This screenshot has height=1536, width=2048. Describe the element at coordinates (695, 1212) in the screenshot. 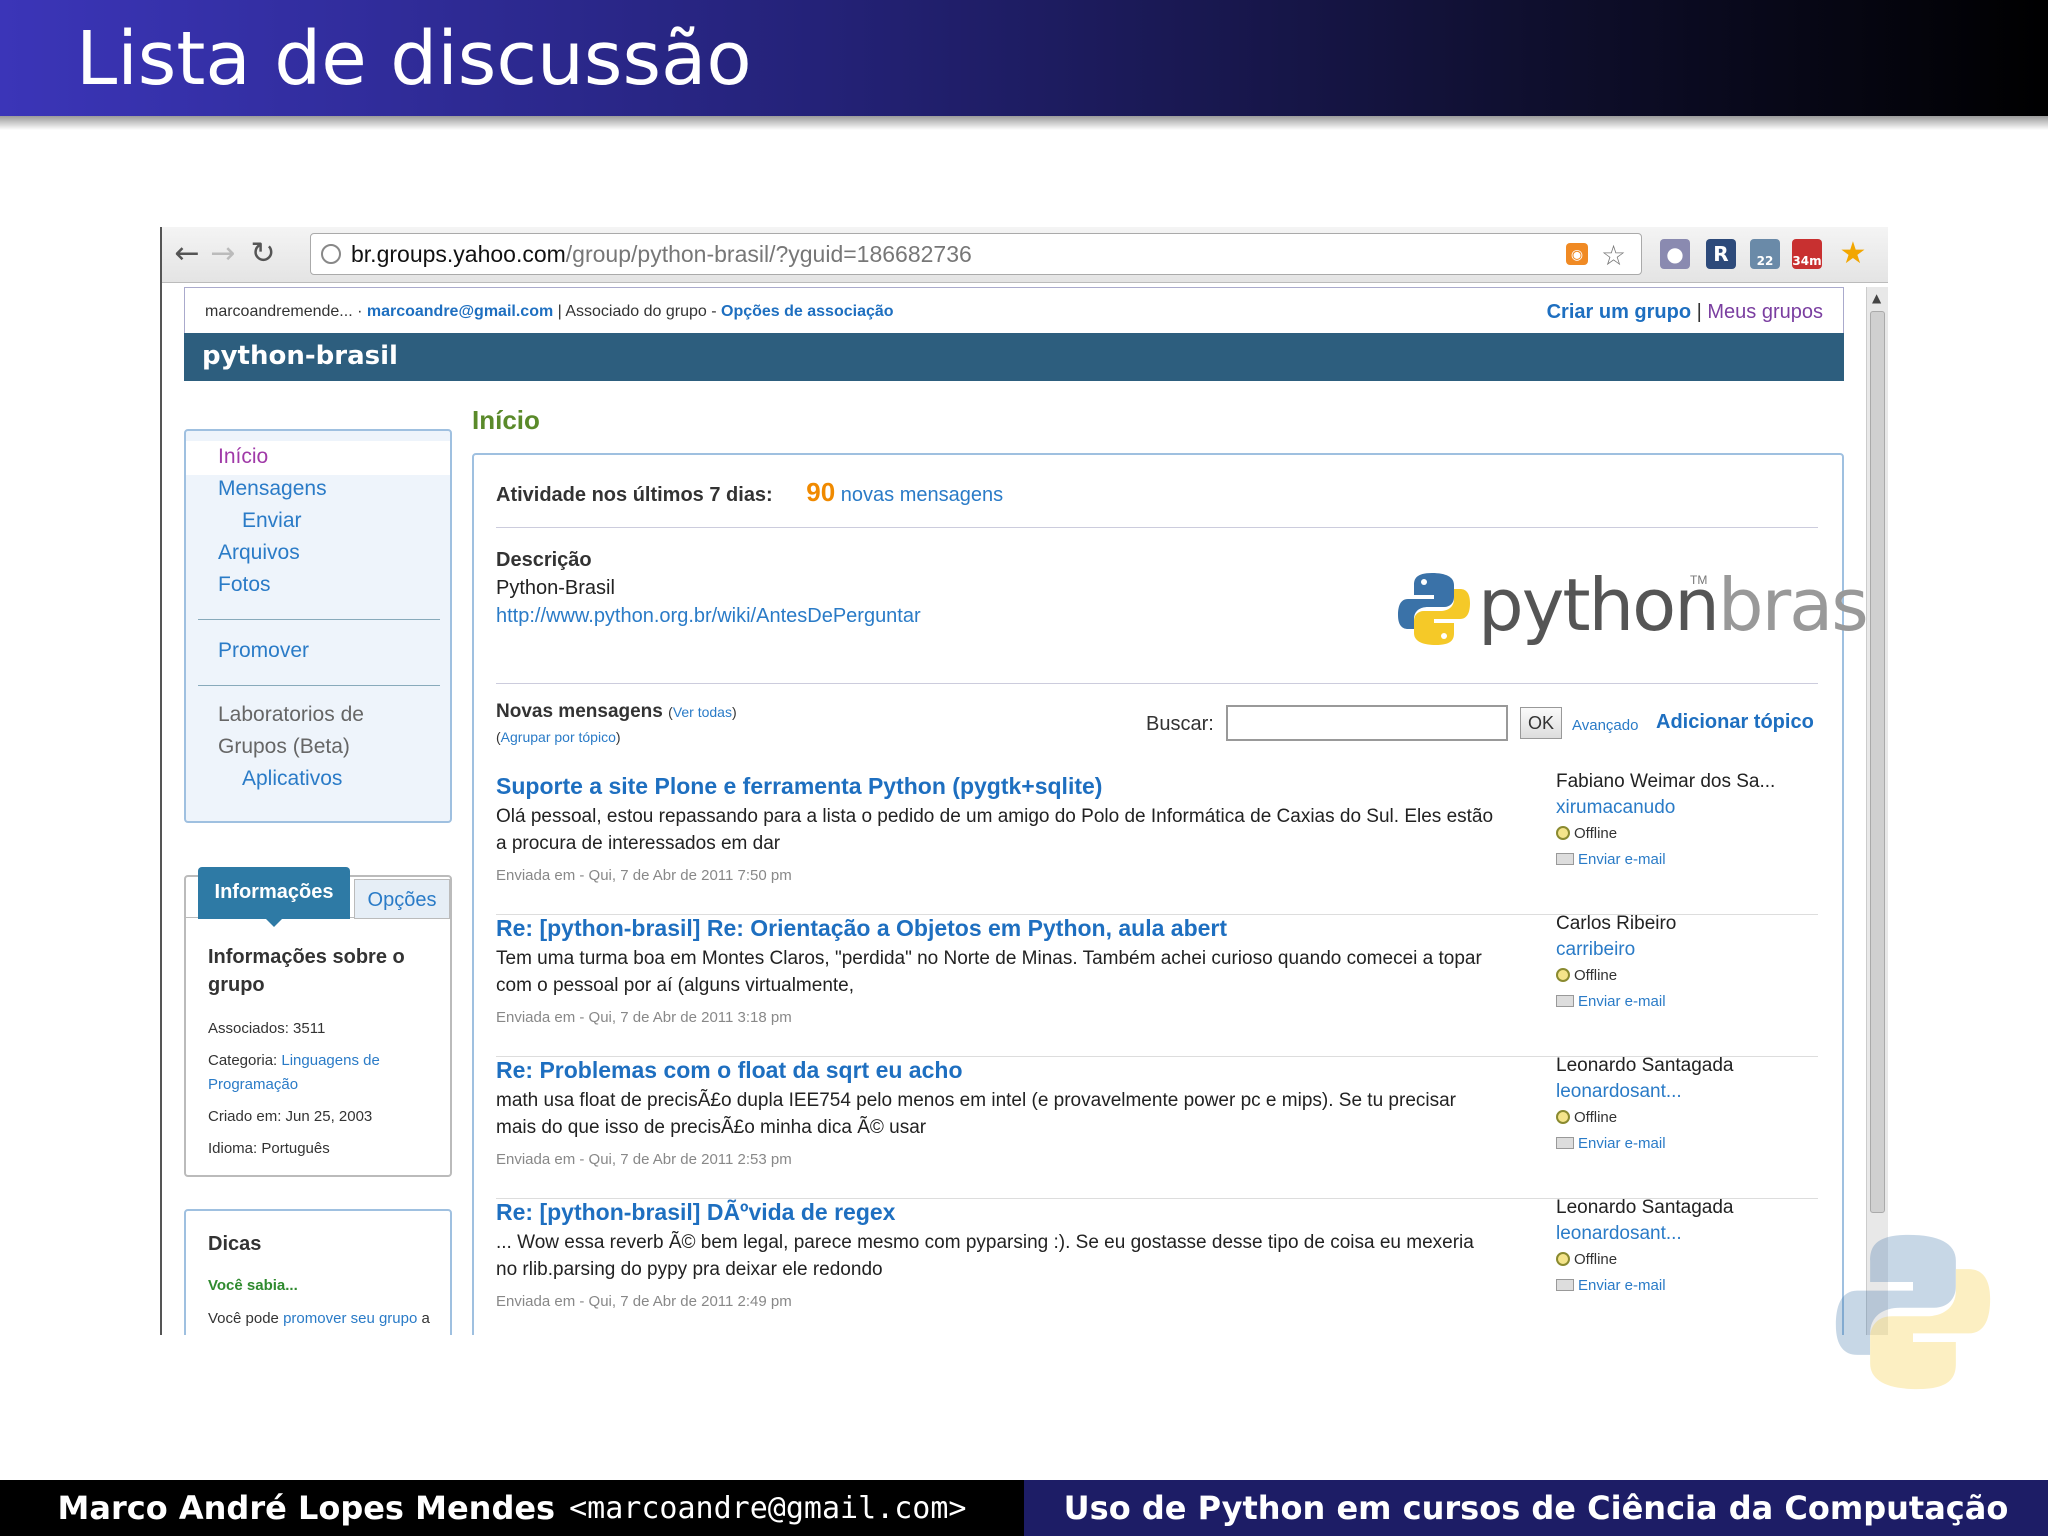

I see `message-subject-link: Re: [python-brasil] DÃºvida de regex` at that location.